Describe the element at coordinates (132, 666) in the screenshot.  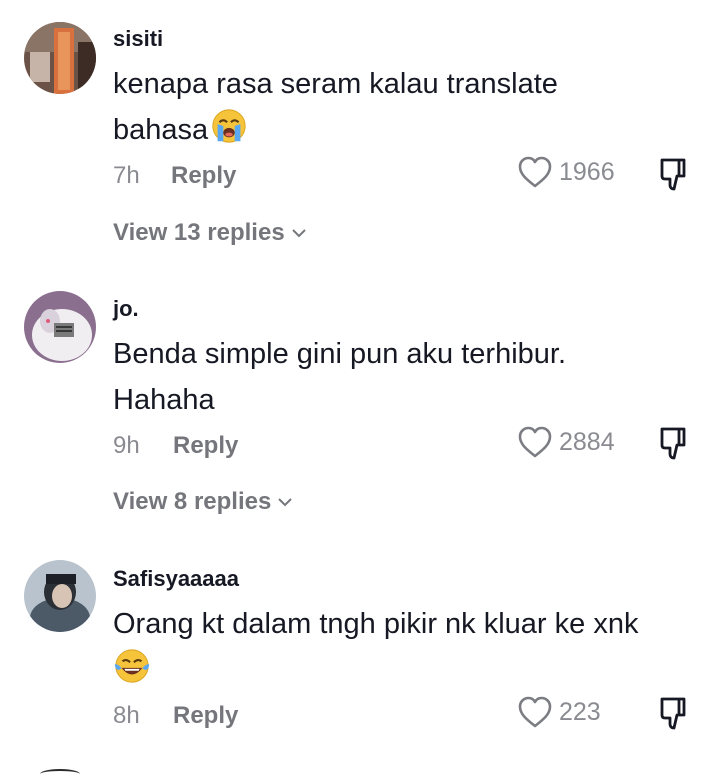
I see `face-with-tears-of-joy-icon` at that location.